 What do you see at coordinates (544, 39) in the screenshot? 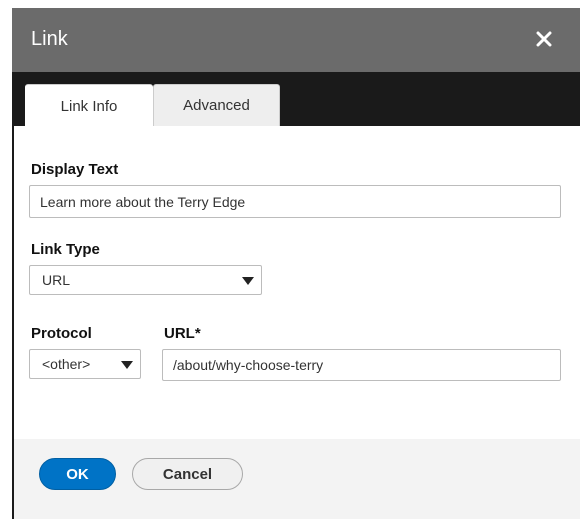
I see `close-icon` at bounding box center [544, 39].